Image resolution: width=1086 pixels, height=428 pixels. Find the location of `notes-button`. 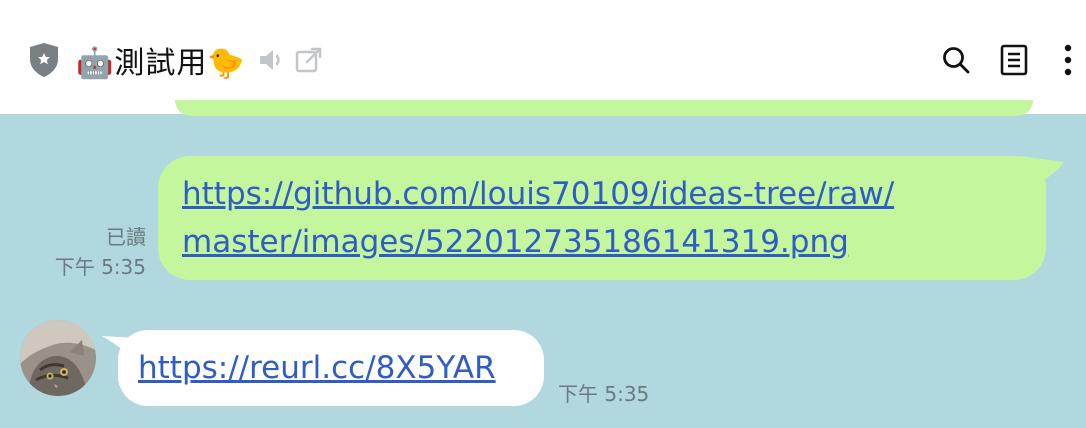

notes-button is located at coordinates (1014, 60).